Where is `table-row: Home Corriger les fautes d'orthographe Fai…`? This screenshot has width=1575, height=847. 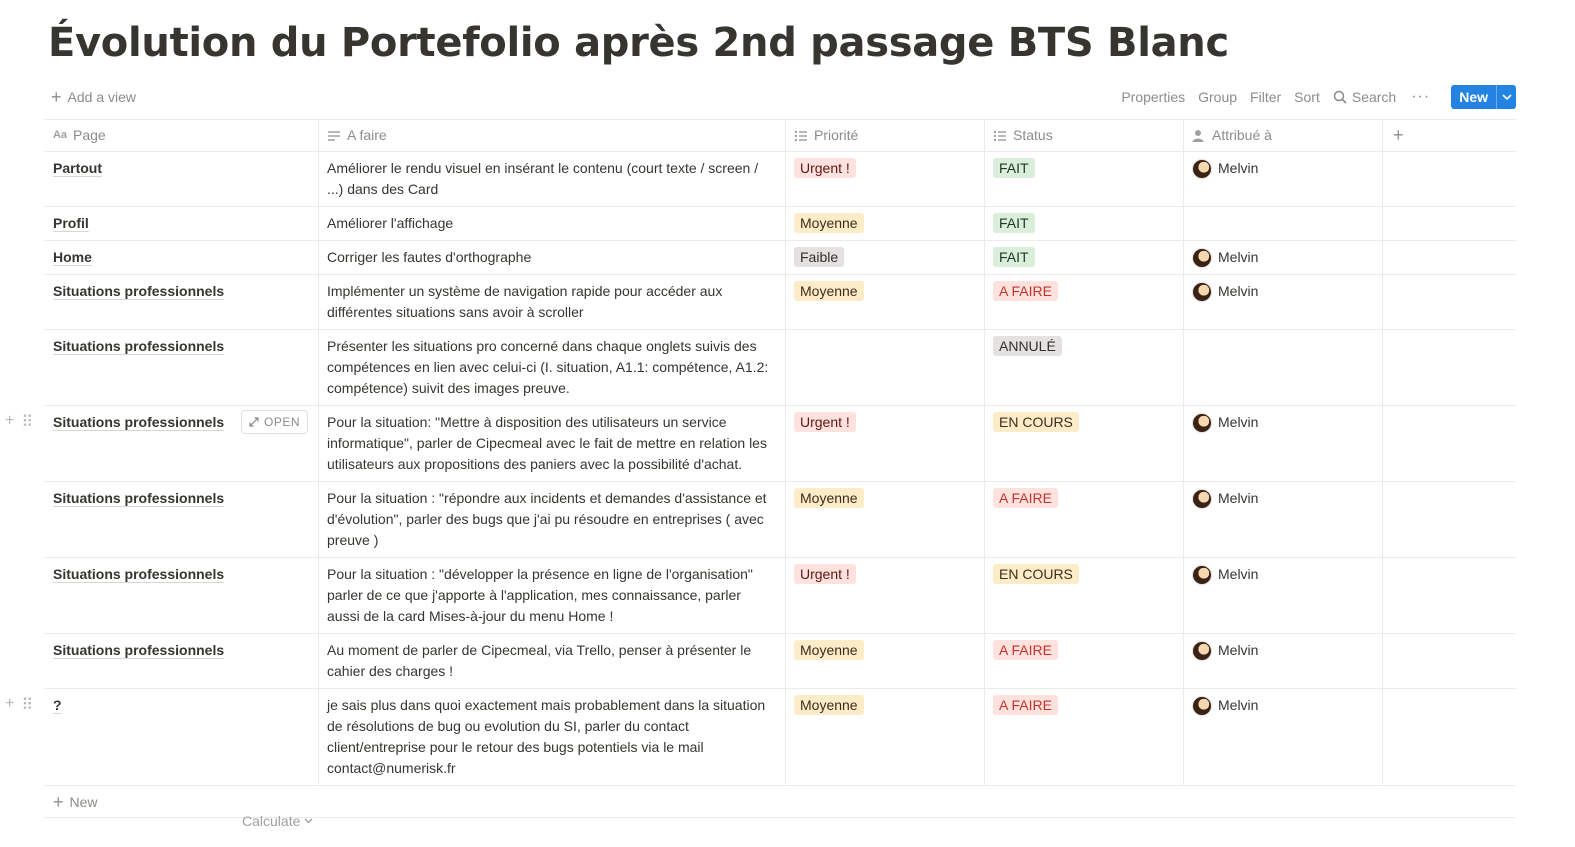
table-row: Home Corriger les fautes d'orthographe Fai… is located at coordinates (780, 258).